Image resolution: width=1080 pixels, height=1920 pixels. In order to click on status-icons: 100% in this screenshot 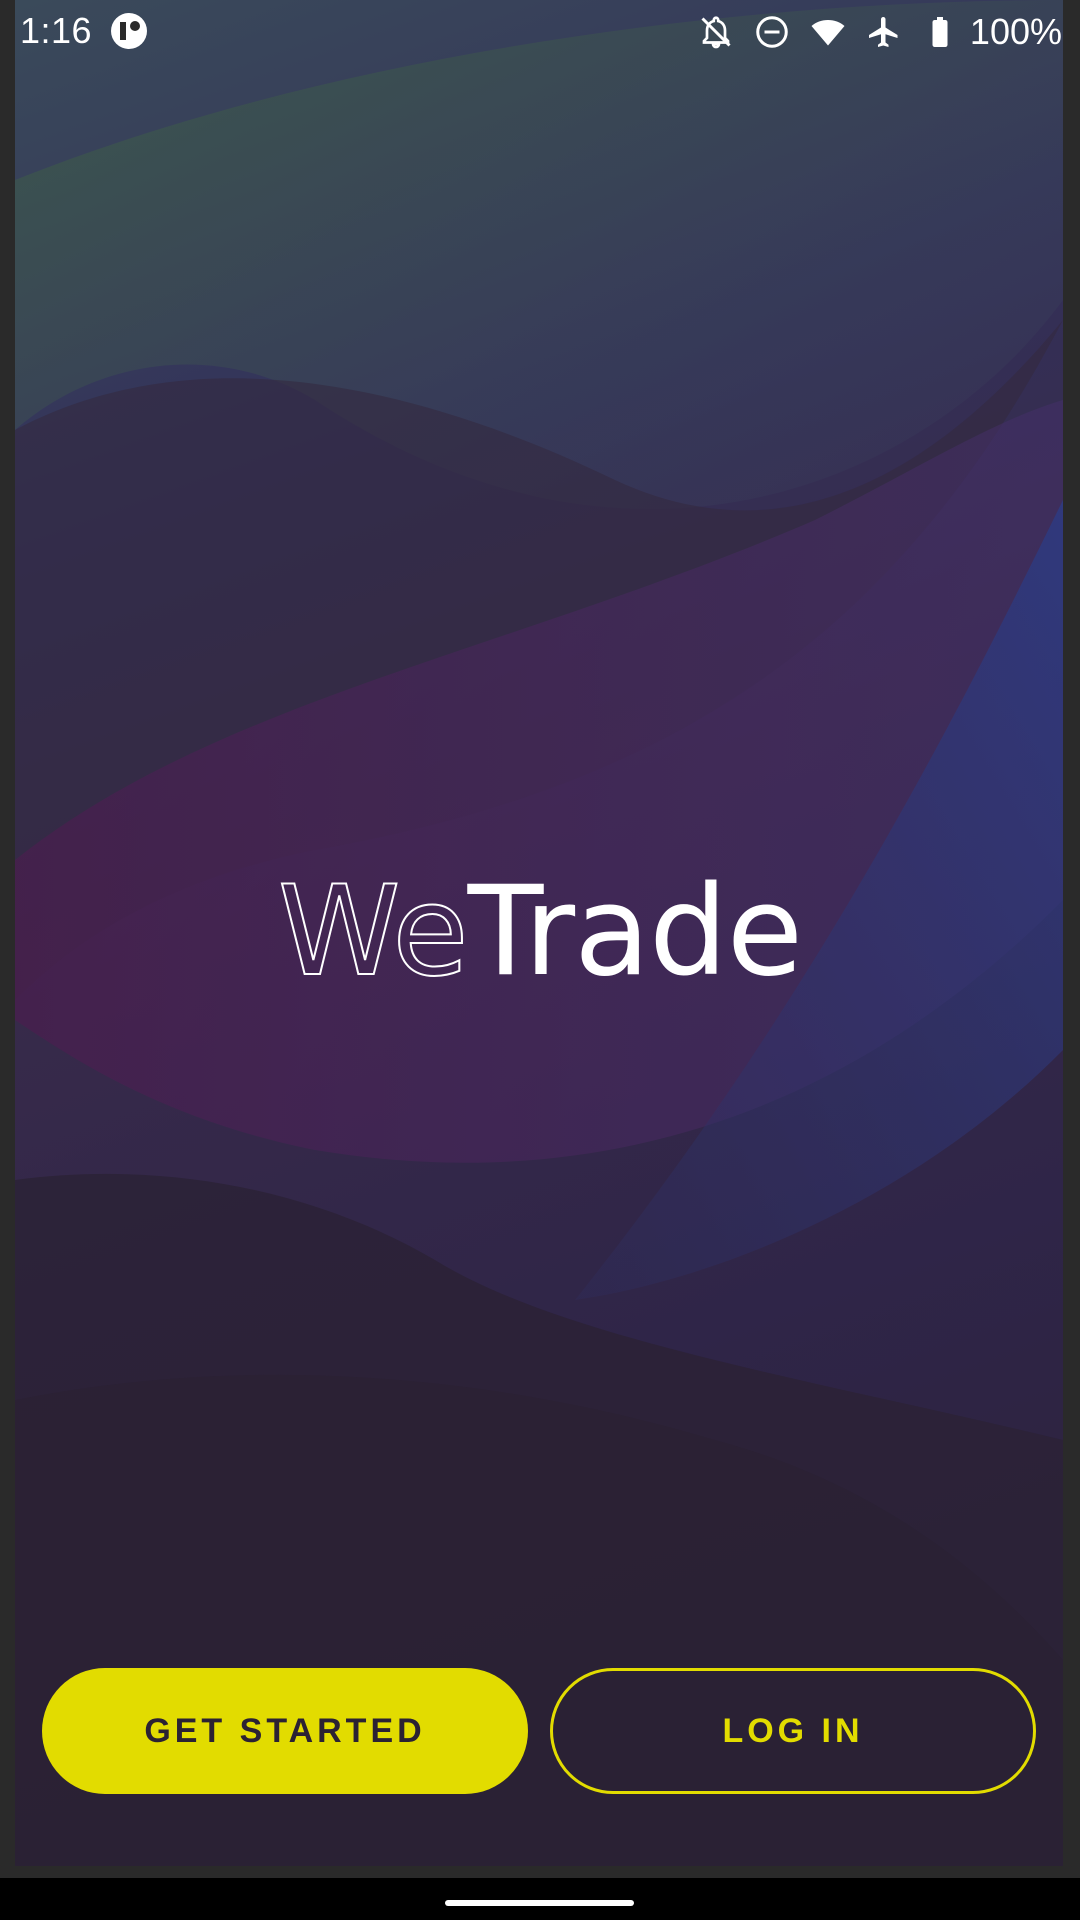, I will do `click(880, 32)`.